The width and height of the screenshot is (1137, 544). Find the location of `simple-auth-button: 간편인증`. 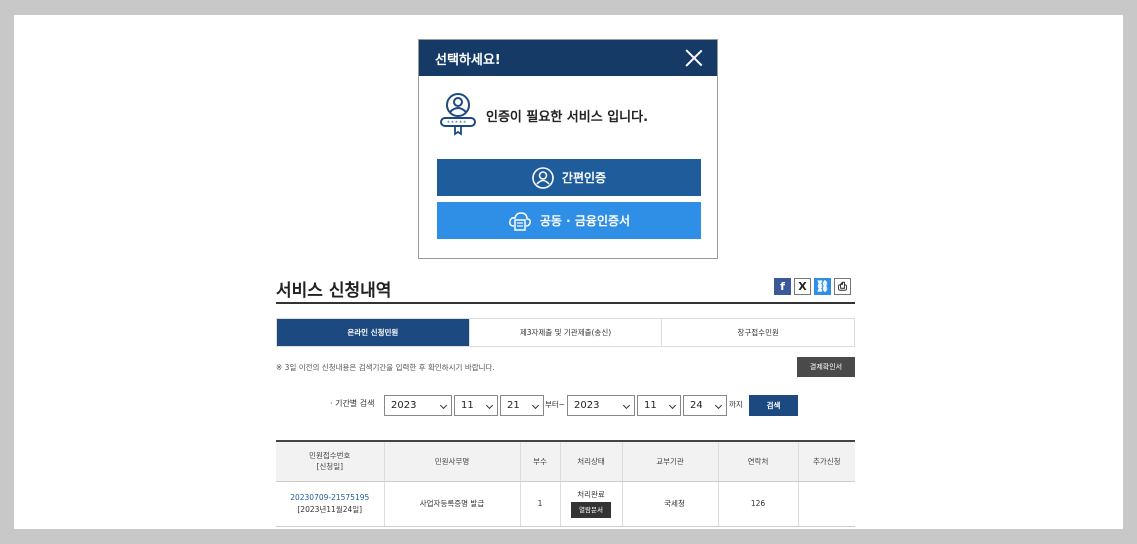

simple-auth-button: 간편인증 is located at coordinates (569, 177).